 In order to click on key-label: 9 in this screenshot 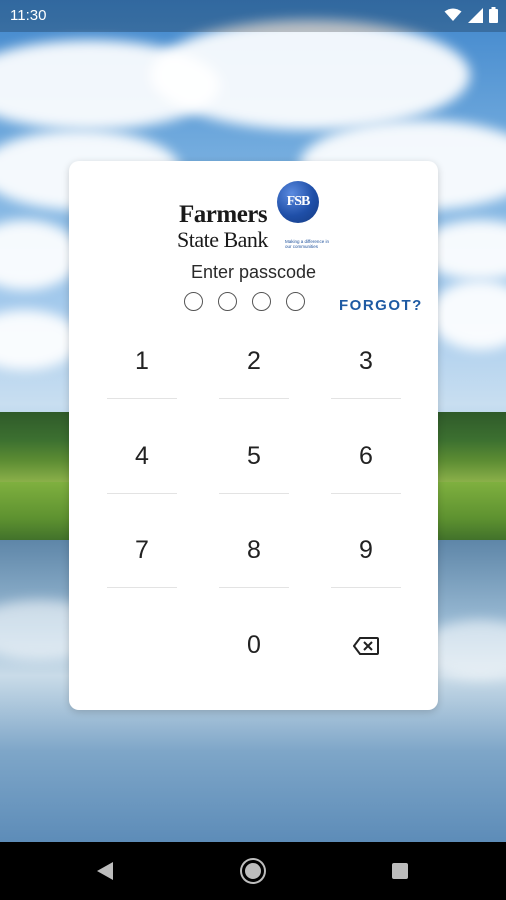, I will do `click(366, 550)`.